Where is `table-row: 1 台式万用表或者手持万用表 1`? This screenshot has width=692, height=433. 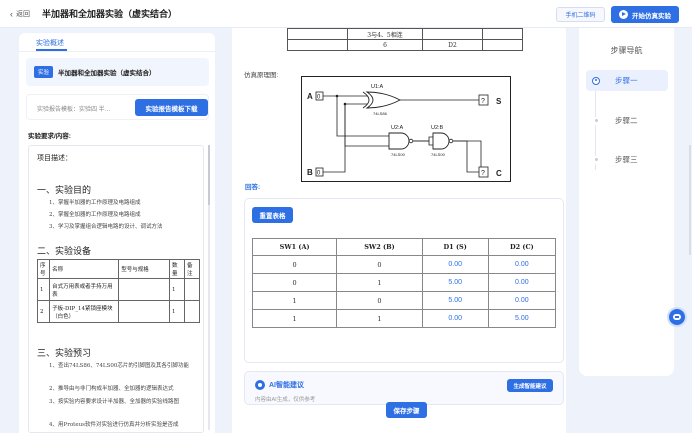
table-row: 1 台式万用表或者手持万用表 1 is located at coordinates (118, 289).